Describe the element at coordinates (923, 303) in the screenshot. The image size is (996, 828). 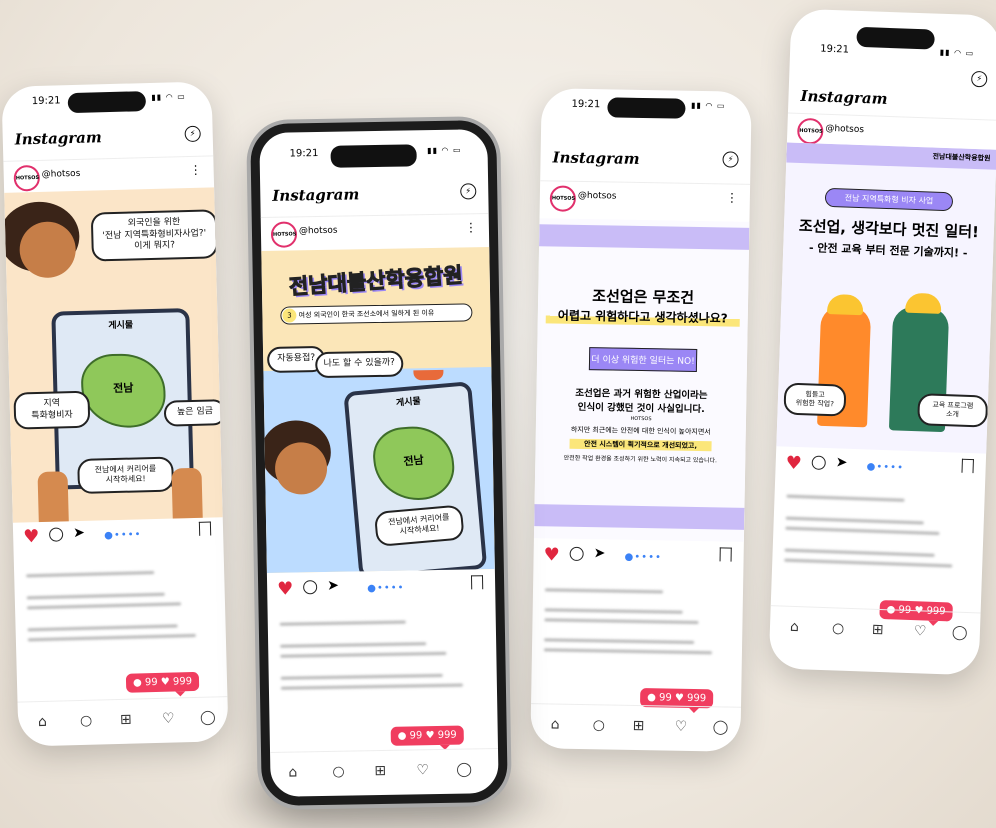
I see `helmet-right` at that location.